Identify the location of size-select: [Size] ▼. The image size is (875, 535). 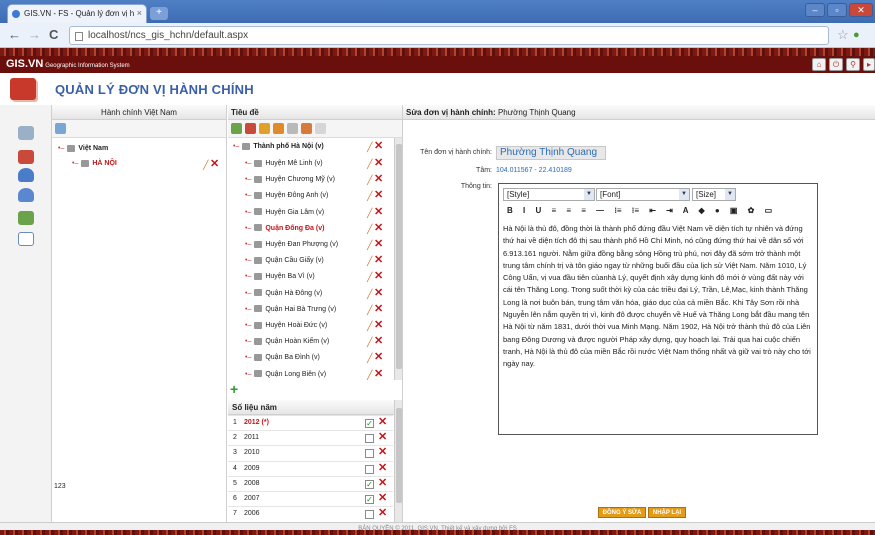
(714, 194).